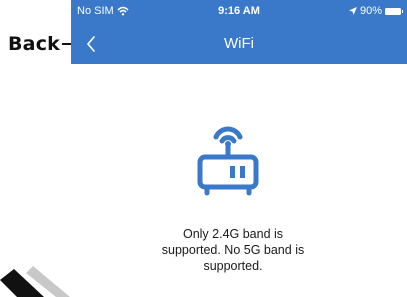  What do you see at coordinates (352, 11) in the screenshot?
I see `location-arrow-icon` at bounding box center [352, 11].